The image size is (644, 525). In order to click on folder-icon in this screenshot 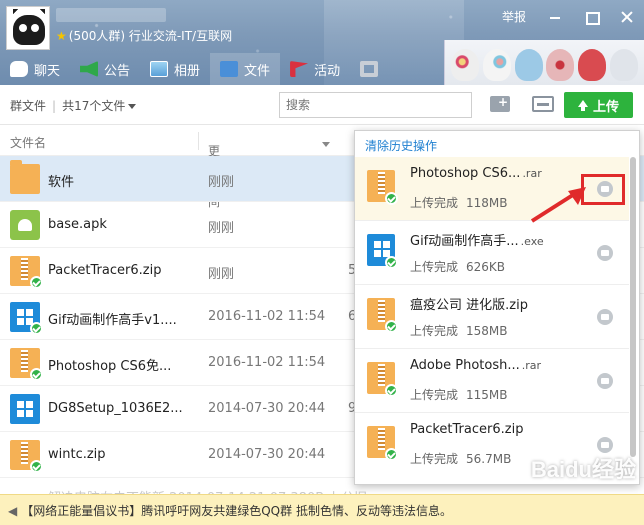, I will do `click(25, 177)`.